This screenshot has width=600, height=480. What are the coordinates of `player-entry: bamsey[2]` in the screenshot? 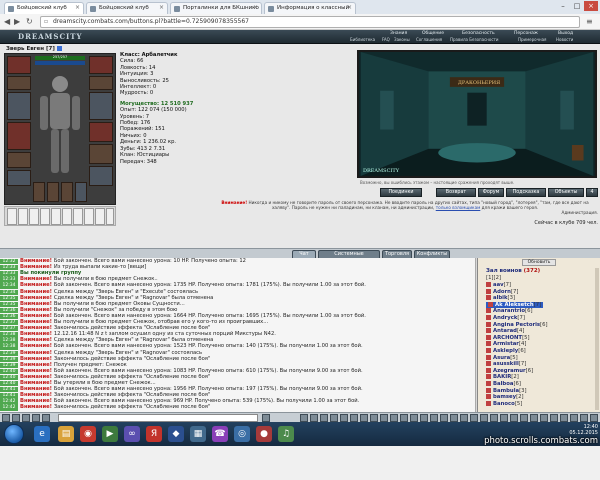 It's located at (505, 397).